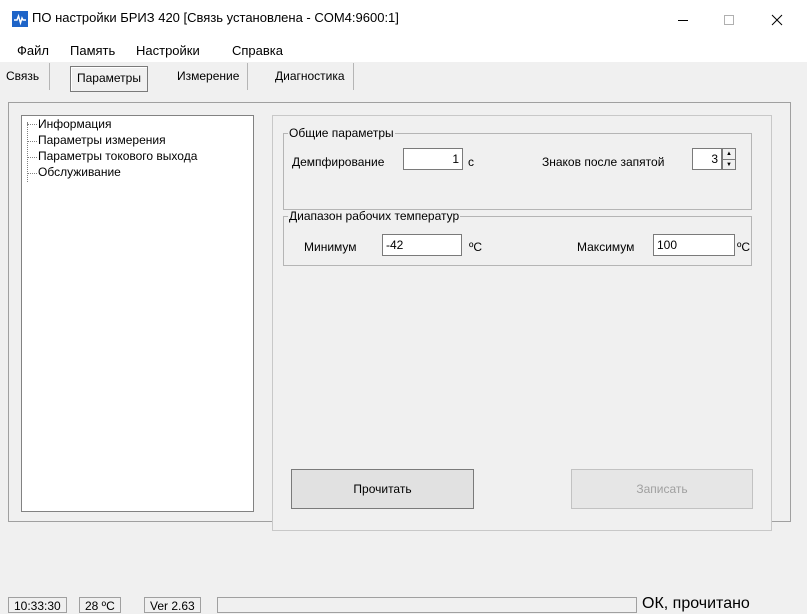 This screenshot has width=807, height=614. What do you see at coordinates (117, 156) in the screenshot?
I see `tree-item-current-output-params: Параметры токового выхода` at bounding box center [117, 156].